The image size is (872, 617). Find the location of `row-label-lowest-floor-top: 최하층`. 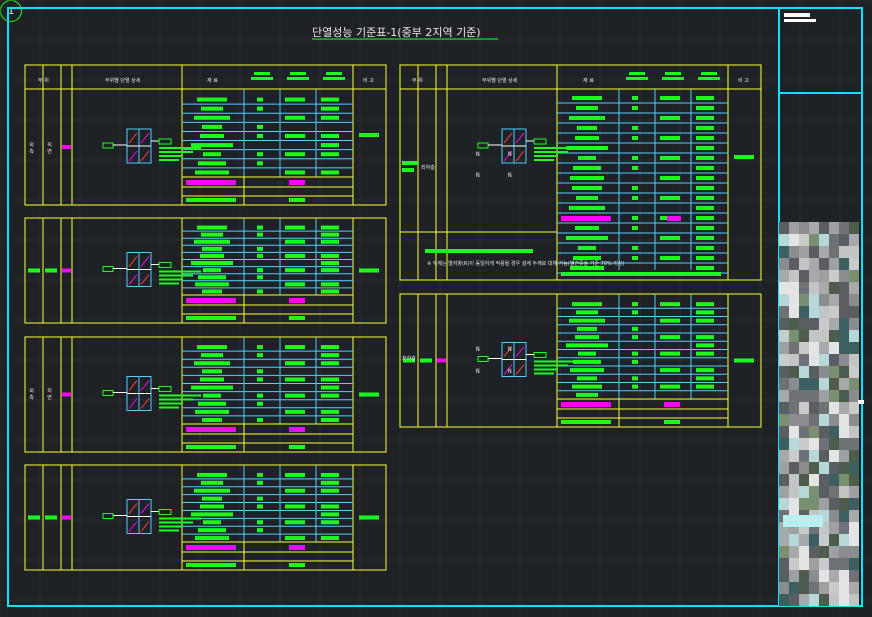

row-label-lowest-floor-top: 최하층 is located at coordinates (428, 168).